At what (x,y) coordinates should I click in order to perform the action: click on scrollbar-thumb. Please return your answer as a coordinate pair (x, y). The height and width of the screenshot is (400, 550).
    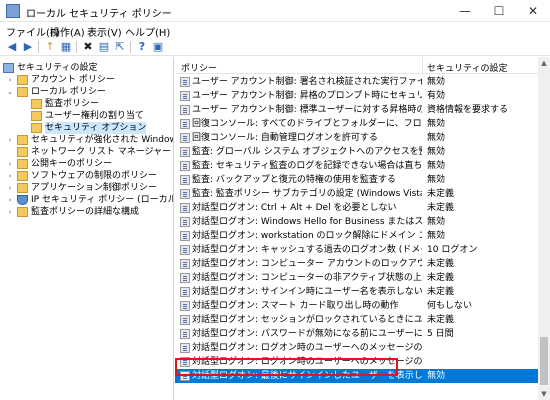
    Looking at the image, I should click on (544, 361).